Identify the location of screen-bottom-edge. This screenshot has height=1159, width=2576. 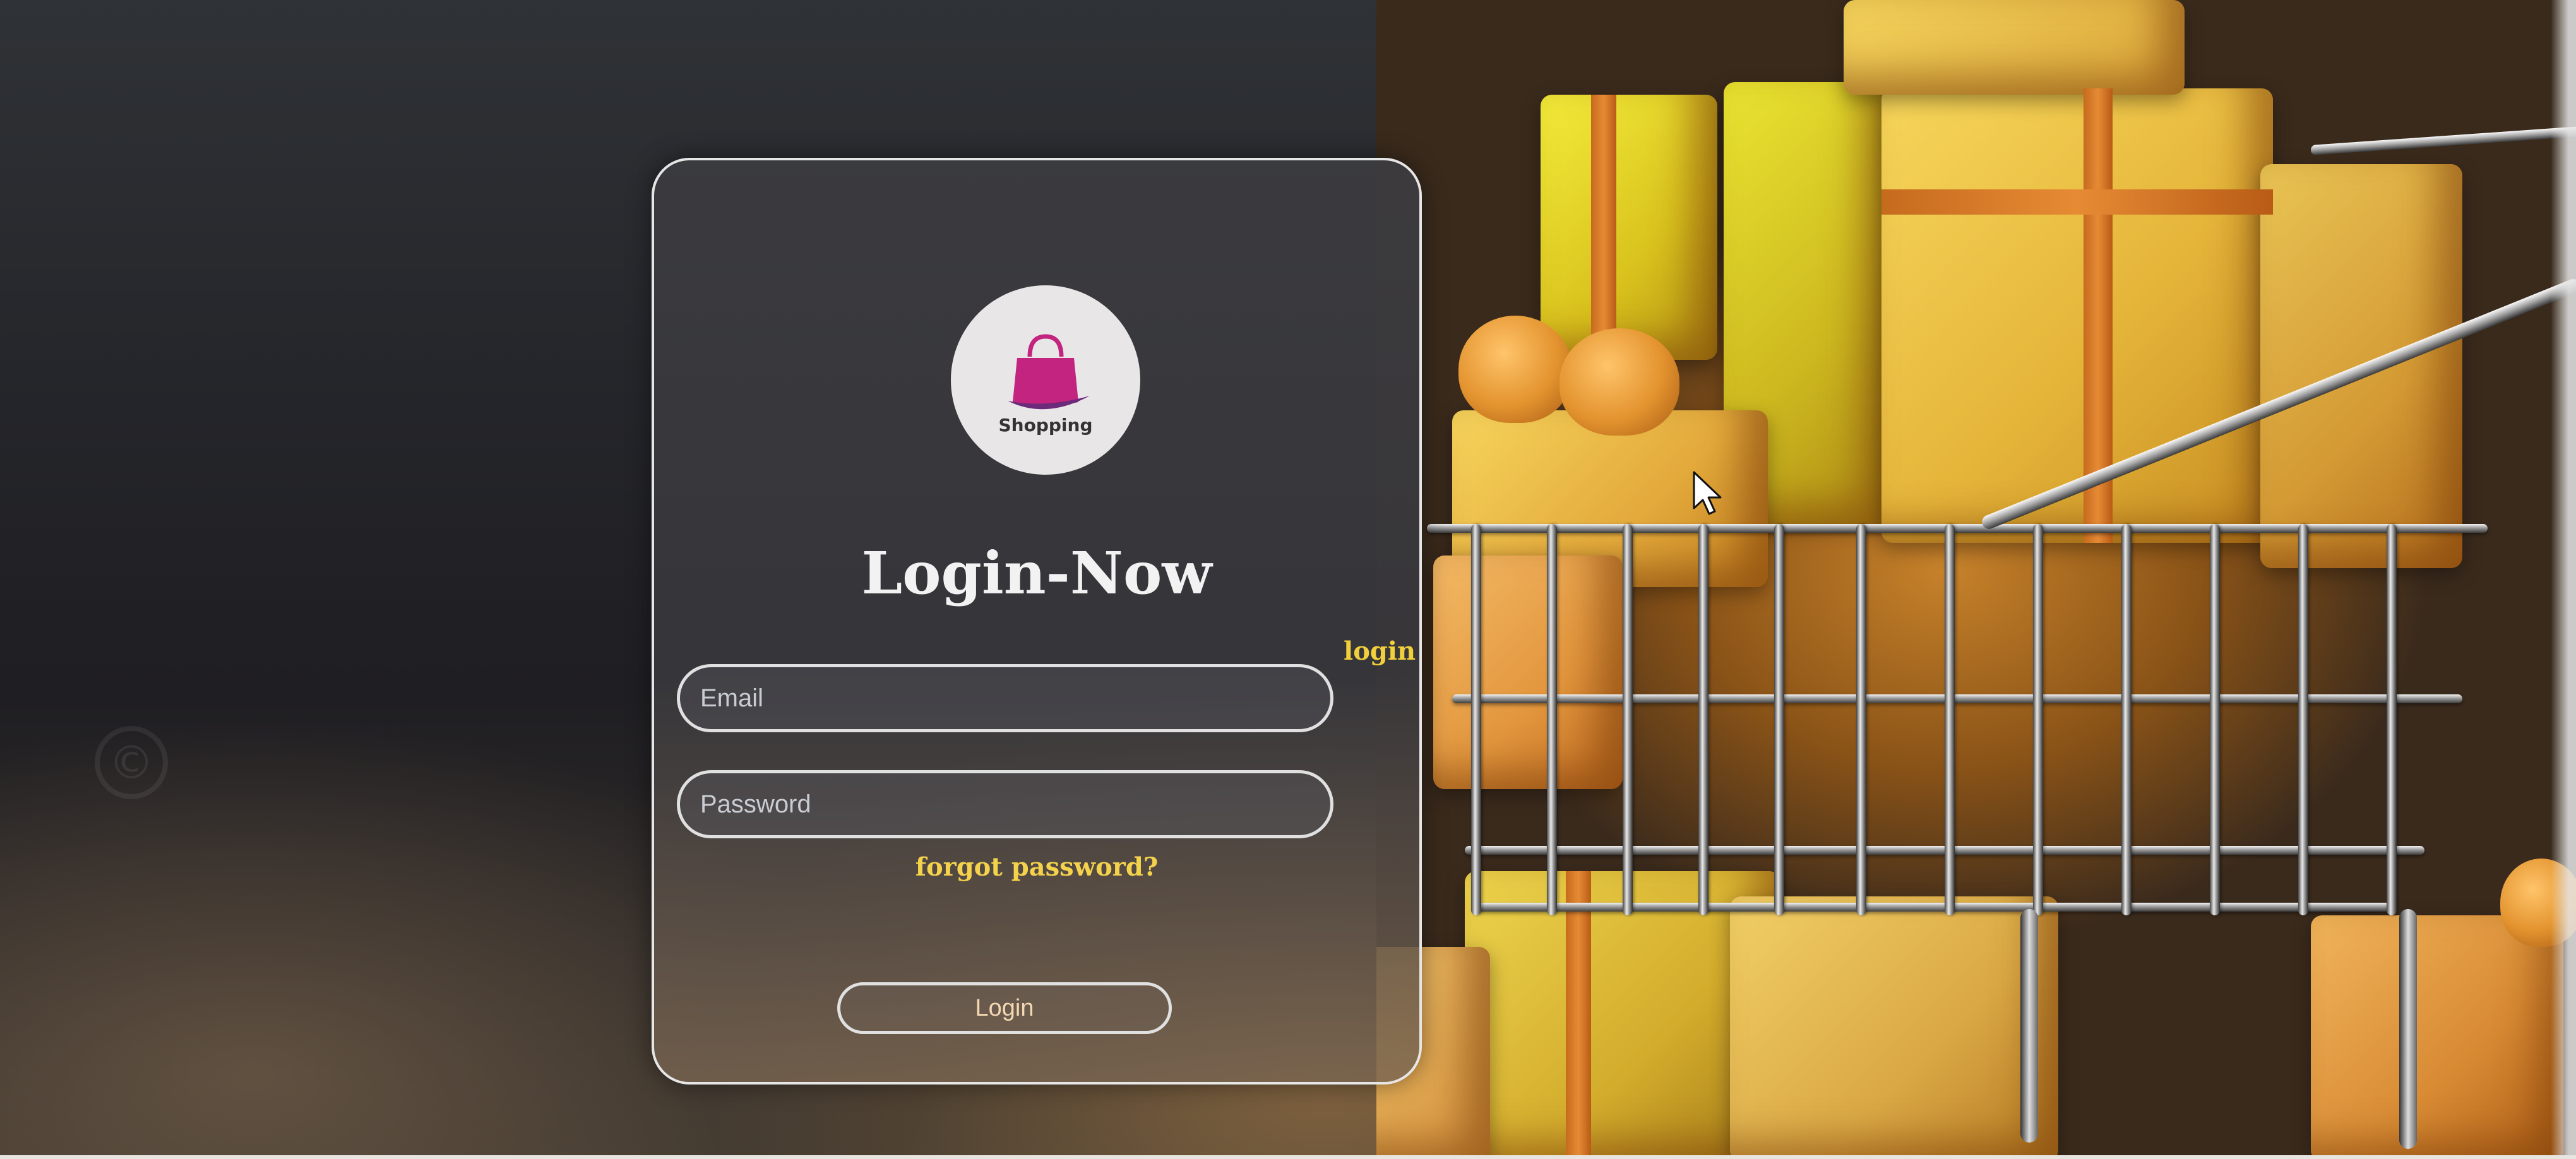
(1288, 1157).